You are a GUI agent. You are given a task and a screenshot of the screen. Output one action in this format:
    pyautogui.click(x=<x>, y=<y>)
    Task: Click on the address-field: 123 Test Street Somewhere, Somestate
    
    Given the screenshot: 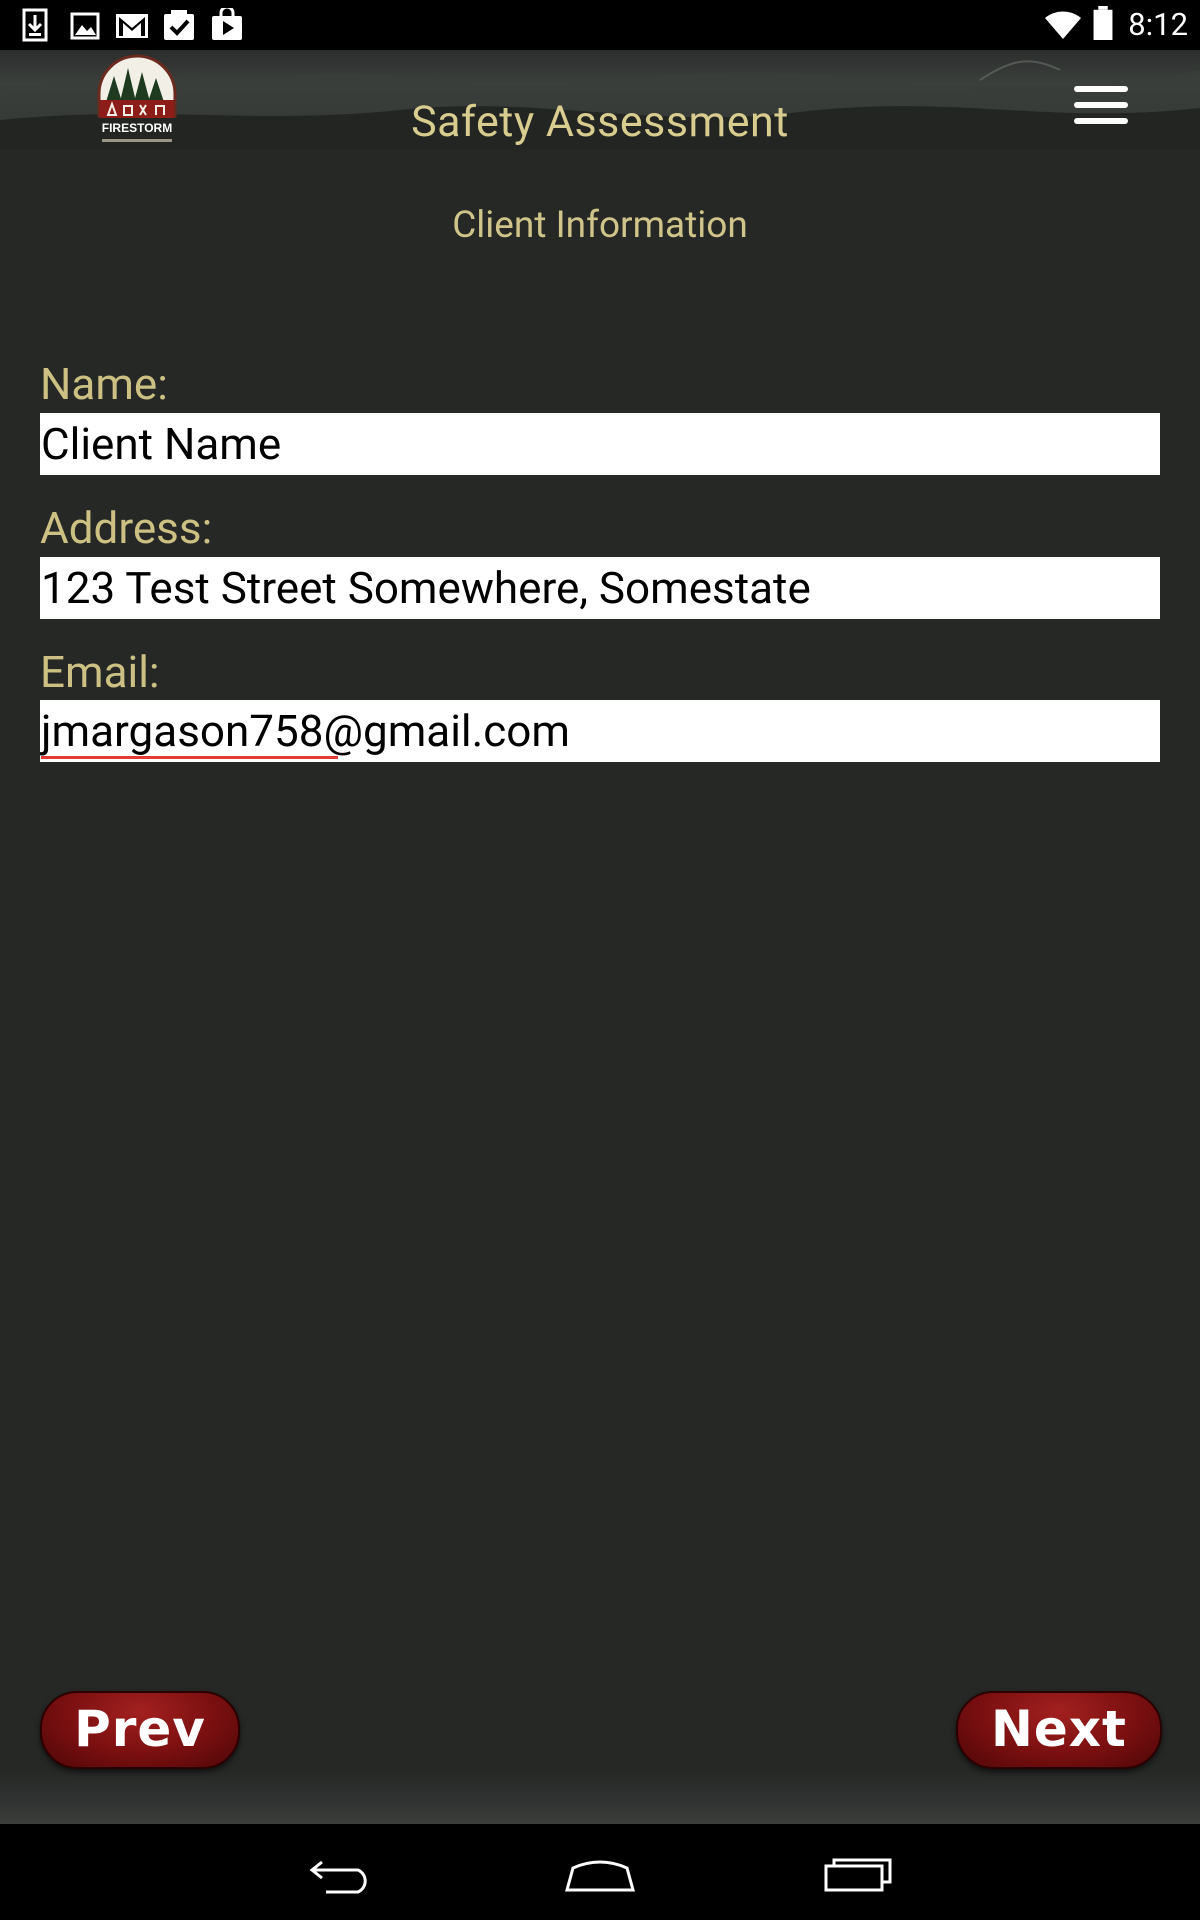 What is the action you would take?
    pyautogui.click(x=600, y=588)
    